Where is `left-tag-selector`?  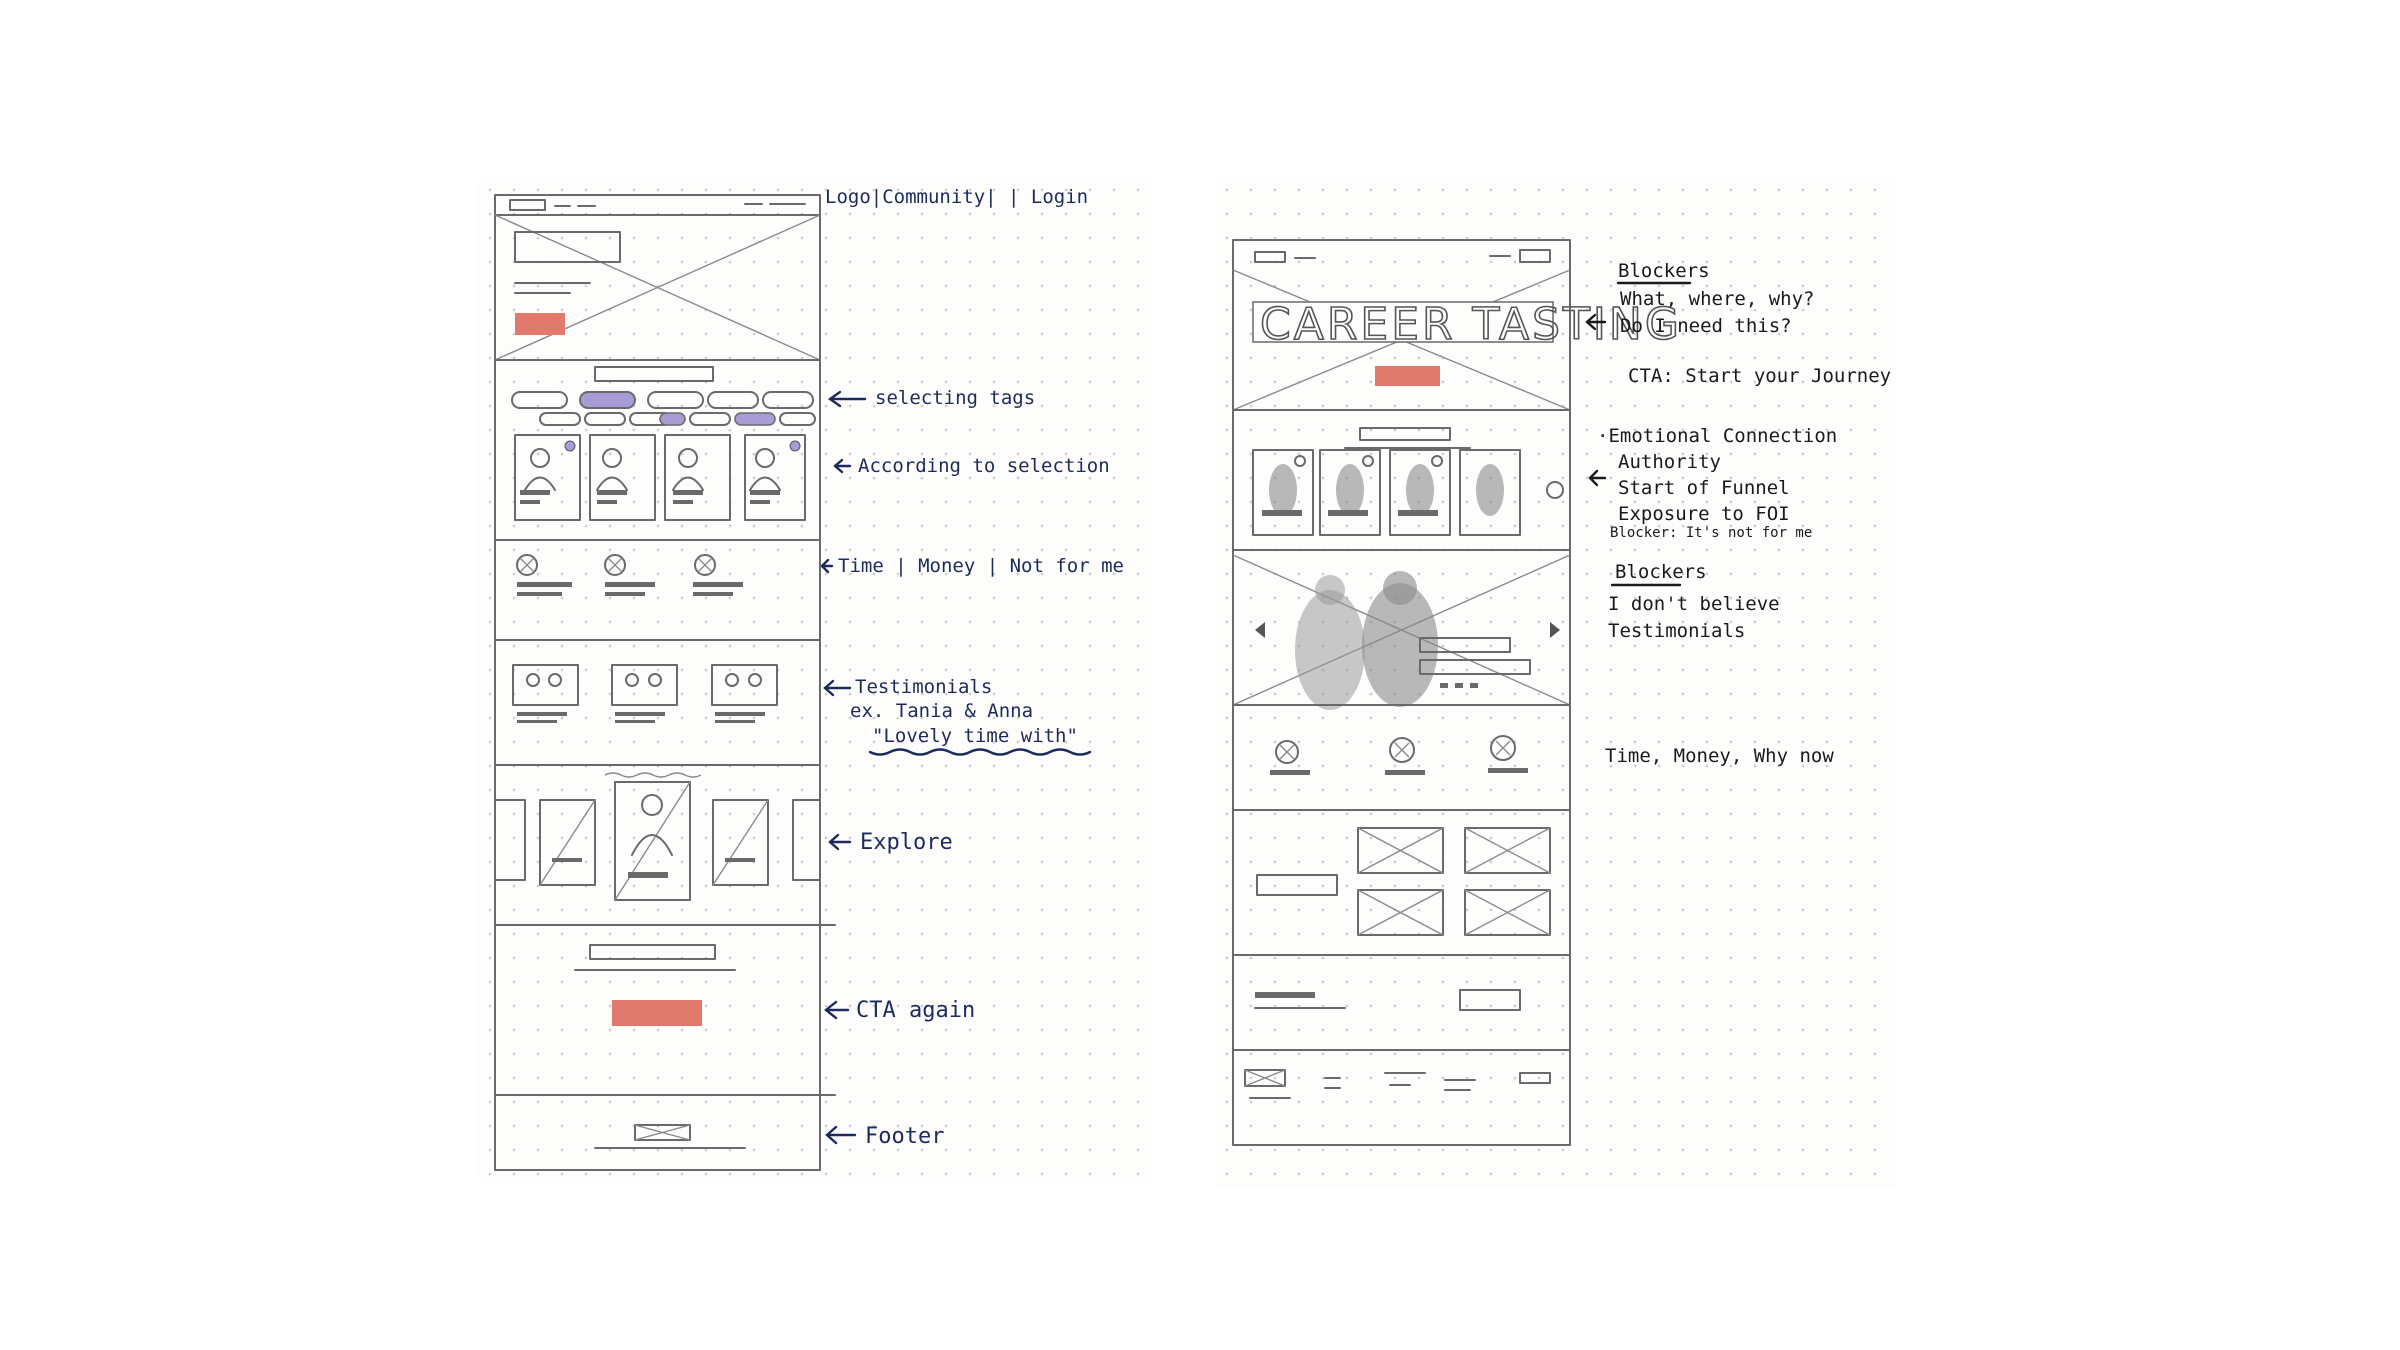
left-tag-selector is located at coordinates (663, 396).